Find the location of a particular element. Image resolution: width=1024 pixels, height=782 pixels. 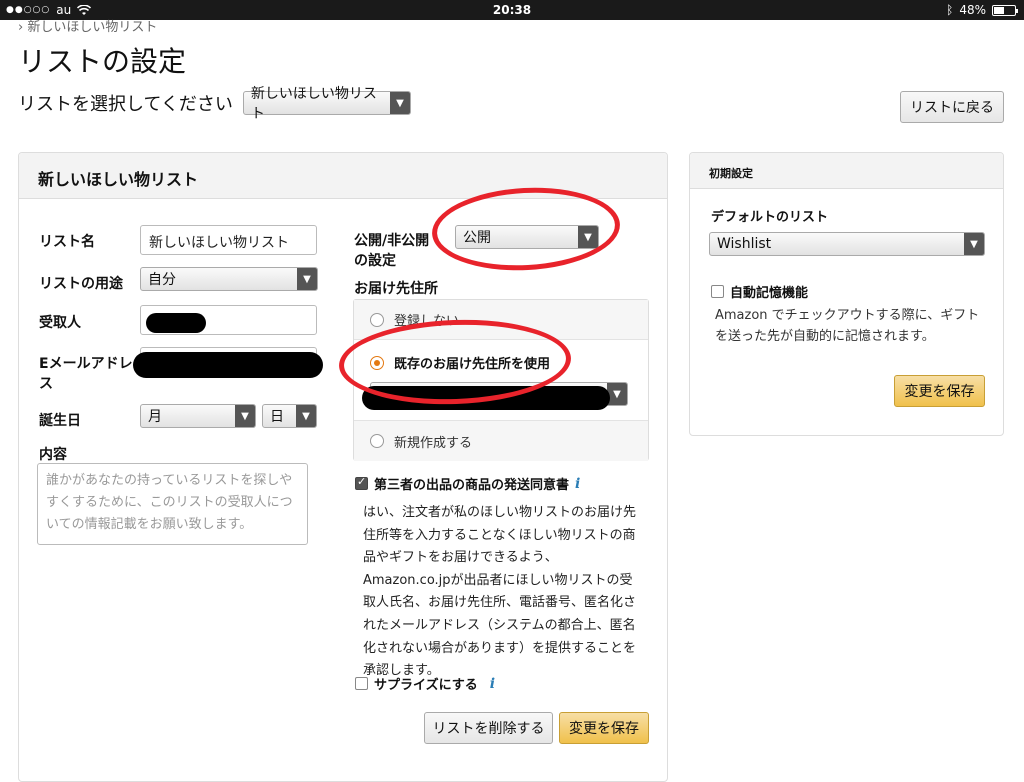

auto-remember-checkbox is located at coordinates (717, 291).